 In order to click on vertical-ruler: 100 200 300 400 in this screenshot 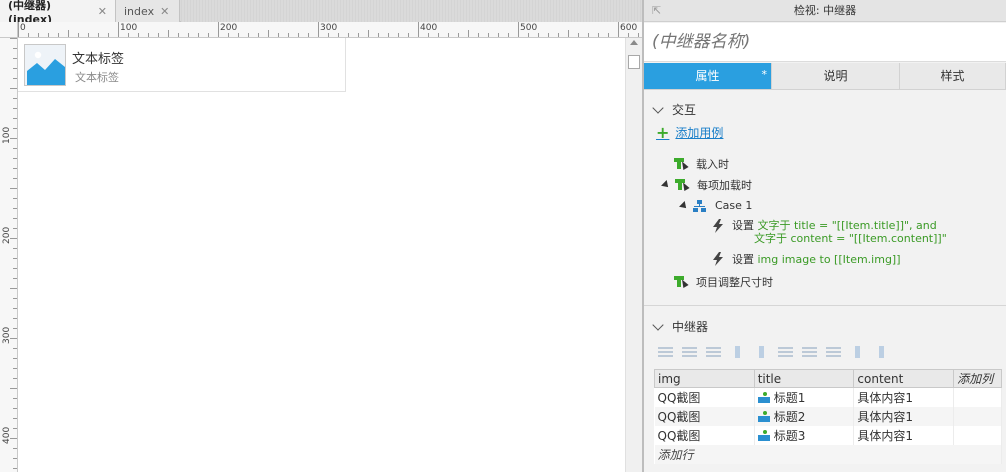, I will do `click(9, 255)`.